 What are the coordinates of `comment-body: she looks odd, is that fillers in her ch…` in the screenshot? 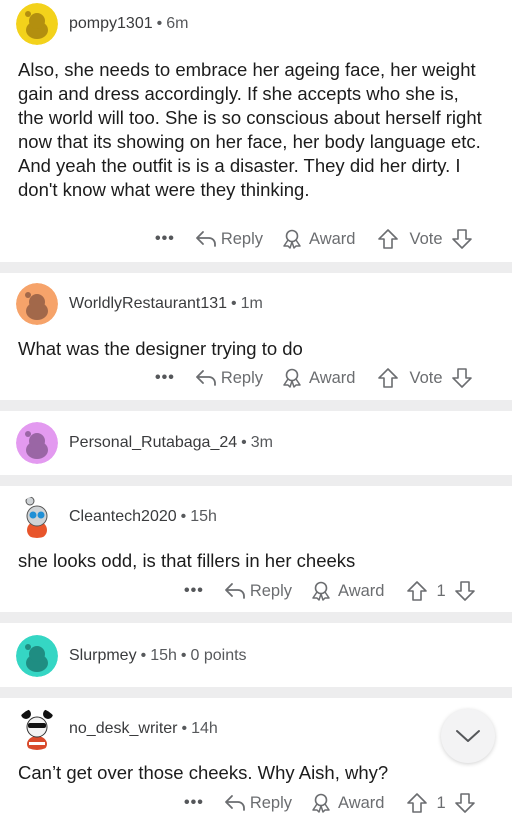 It's located at (187, 560).